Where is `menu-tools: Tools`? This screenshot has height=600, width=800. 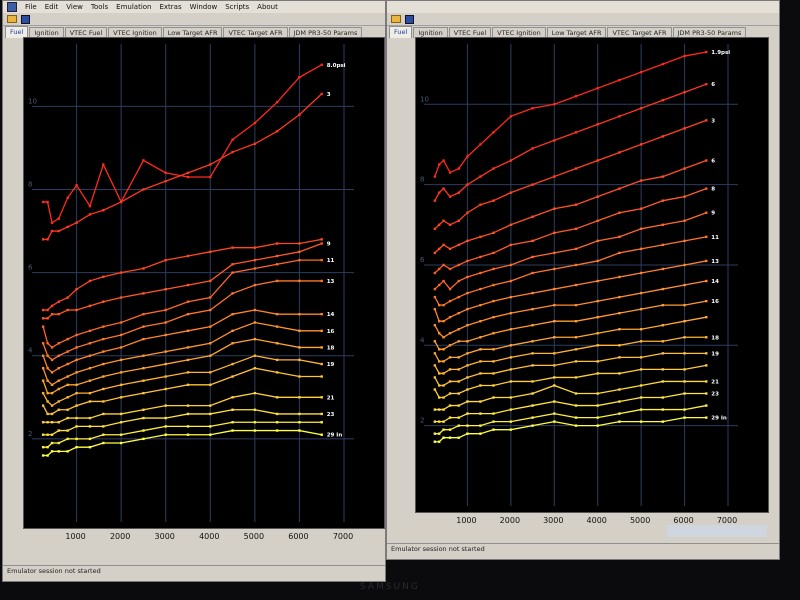
menu-tools: Tools is located at coordinates (99, 7).